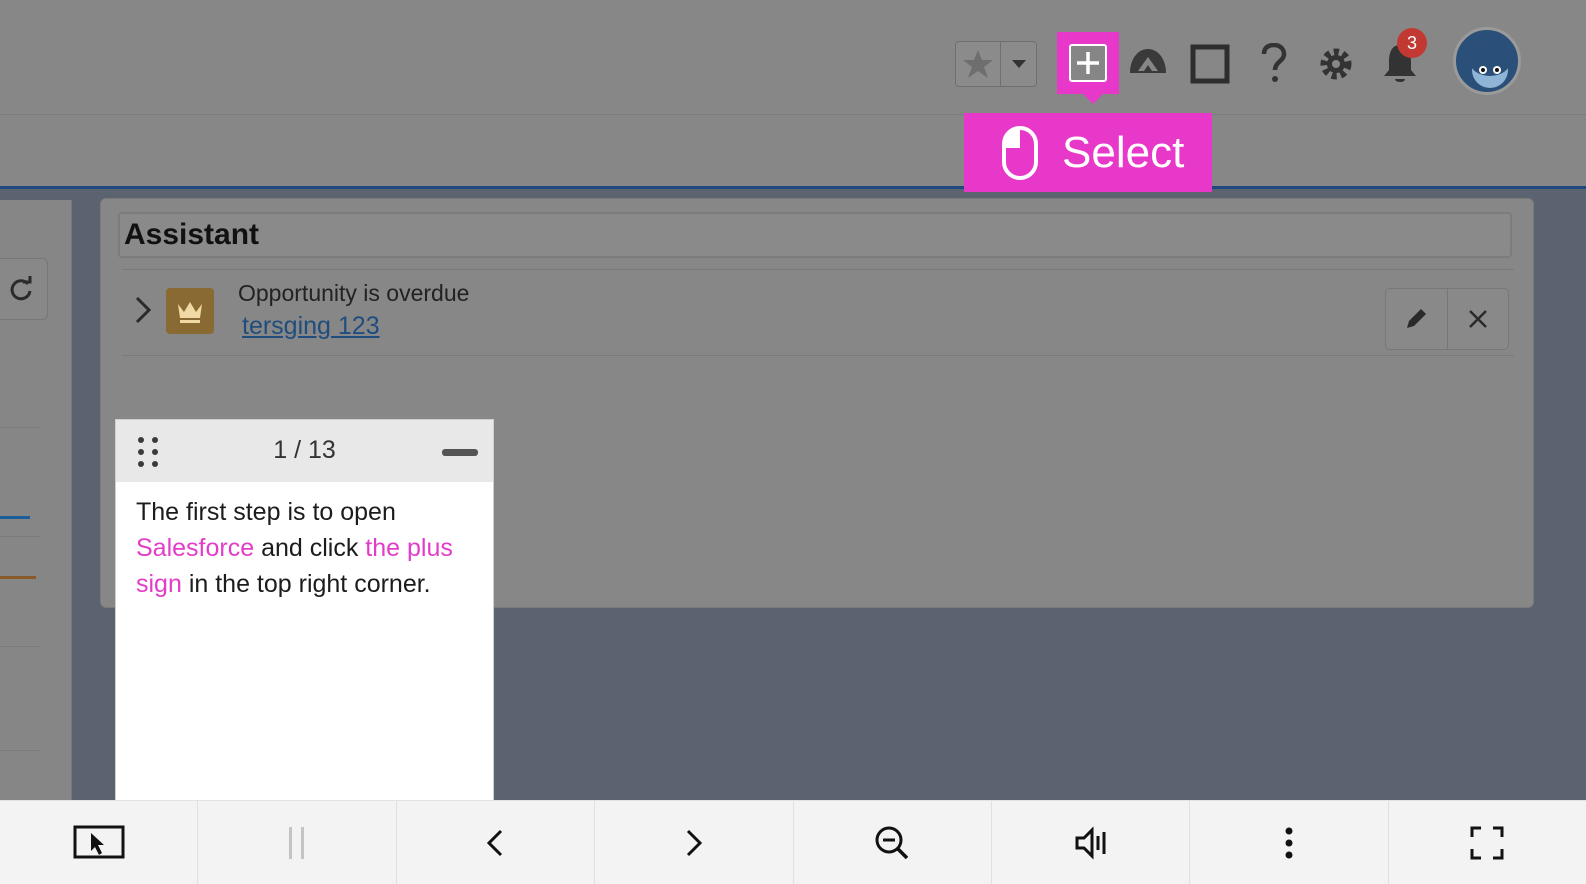 Image resolution: width=1586 pixels, height=884 pixels. I want to click on global-actions-button, so click(1088, 68).